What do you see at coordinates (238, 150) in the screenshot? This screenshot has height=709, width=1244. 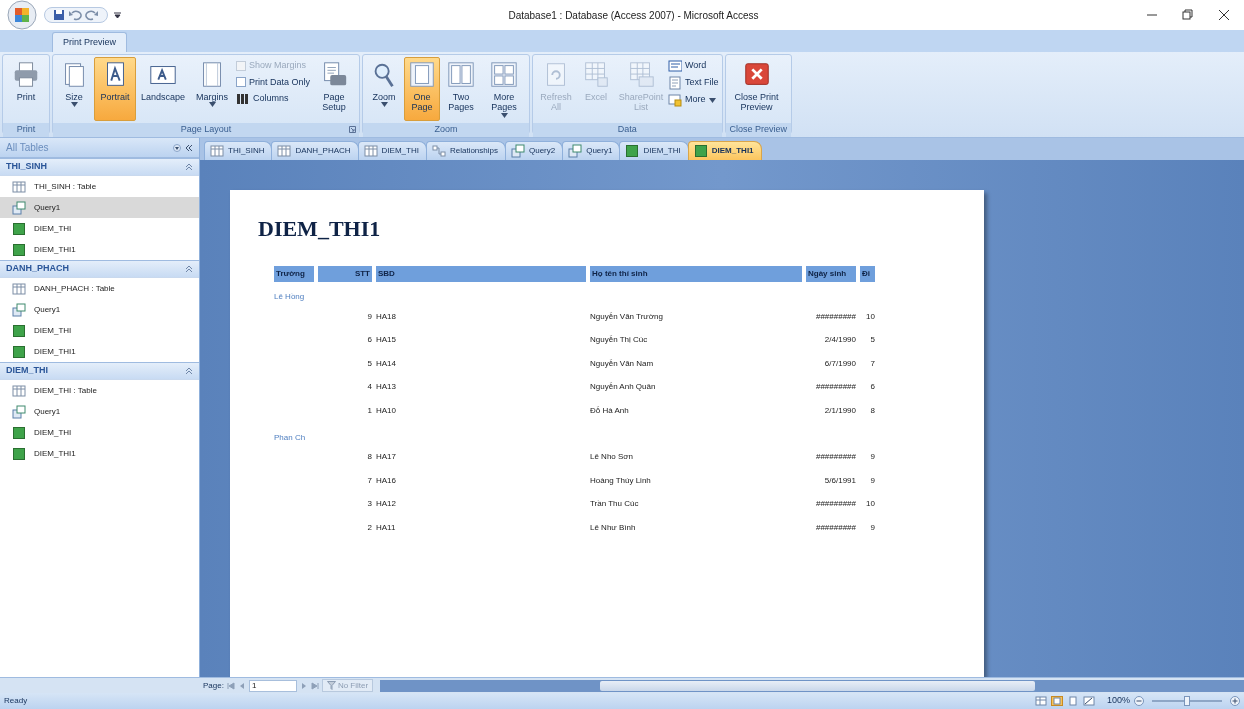 I see `document-tab: THI_SINH` at bounding box center [238, 150].